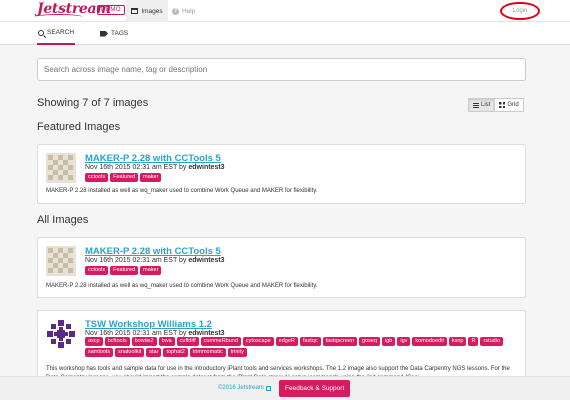 This screenshot has width=570, height=400. Describe the element at coordinates (502, 105) in the screenshot. I see `grid-icon` at that location.